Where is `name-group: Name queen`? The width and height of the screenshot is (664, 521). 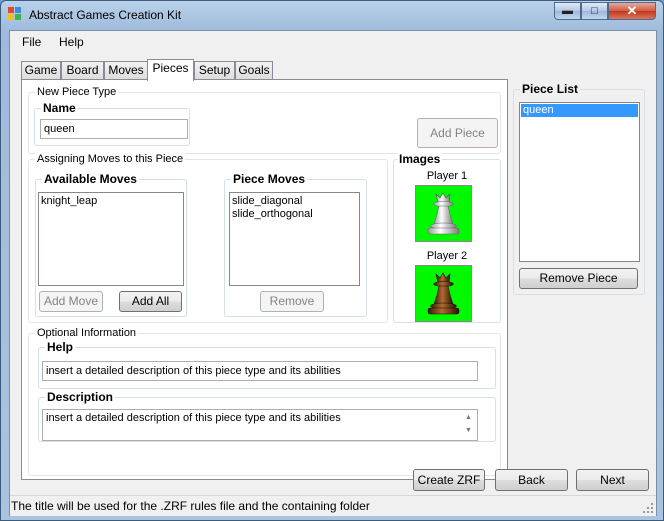
name-group: Name queen is located at coordinates (112, 123).